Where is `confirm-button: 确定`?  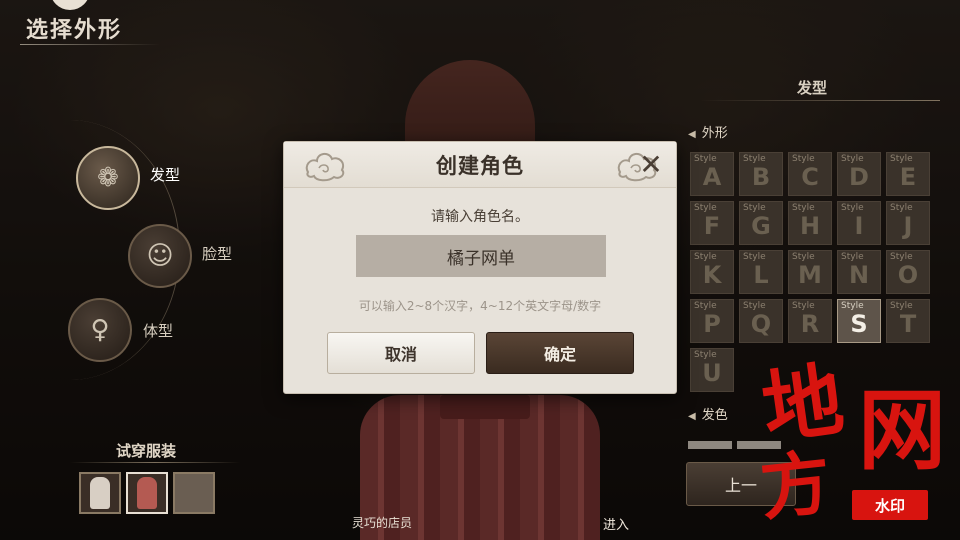
confirm-button: 确定 is located at coordinates (560, 353).